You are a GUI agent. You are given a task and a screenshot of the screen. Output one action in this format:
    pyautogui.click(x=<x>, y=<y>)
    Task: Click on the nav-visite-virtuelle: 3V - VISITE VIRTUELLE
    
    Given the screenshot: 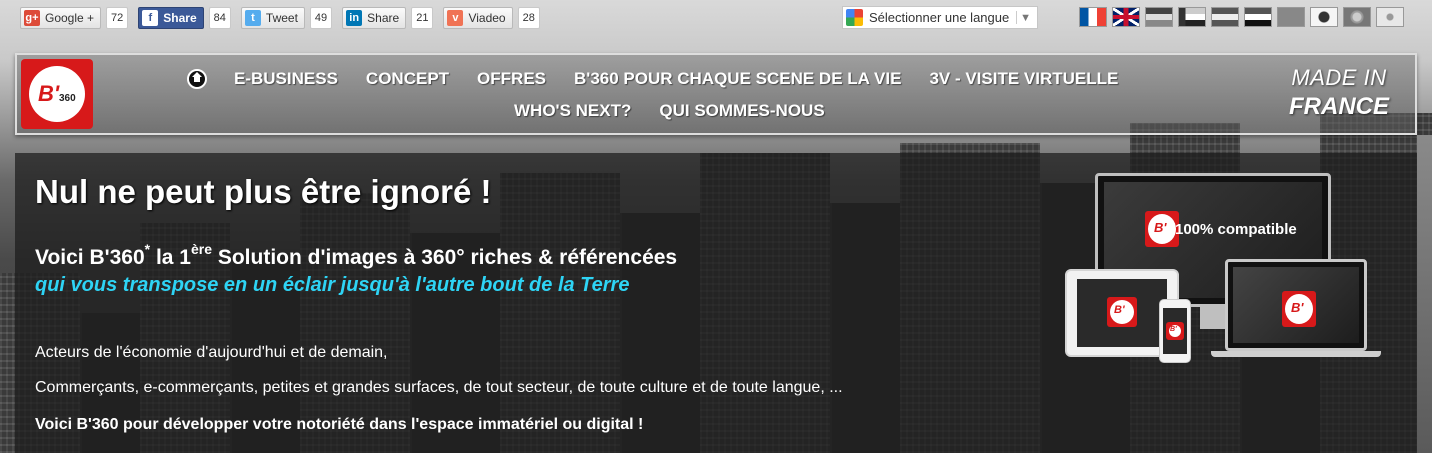 What is the action you would take?
    pyautogui.click(x=1023, y=79)
    